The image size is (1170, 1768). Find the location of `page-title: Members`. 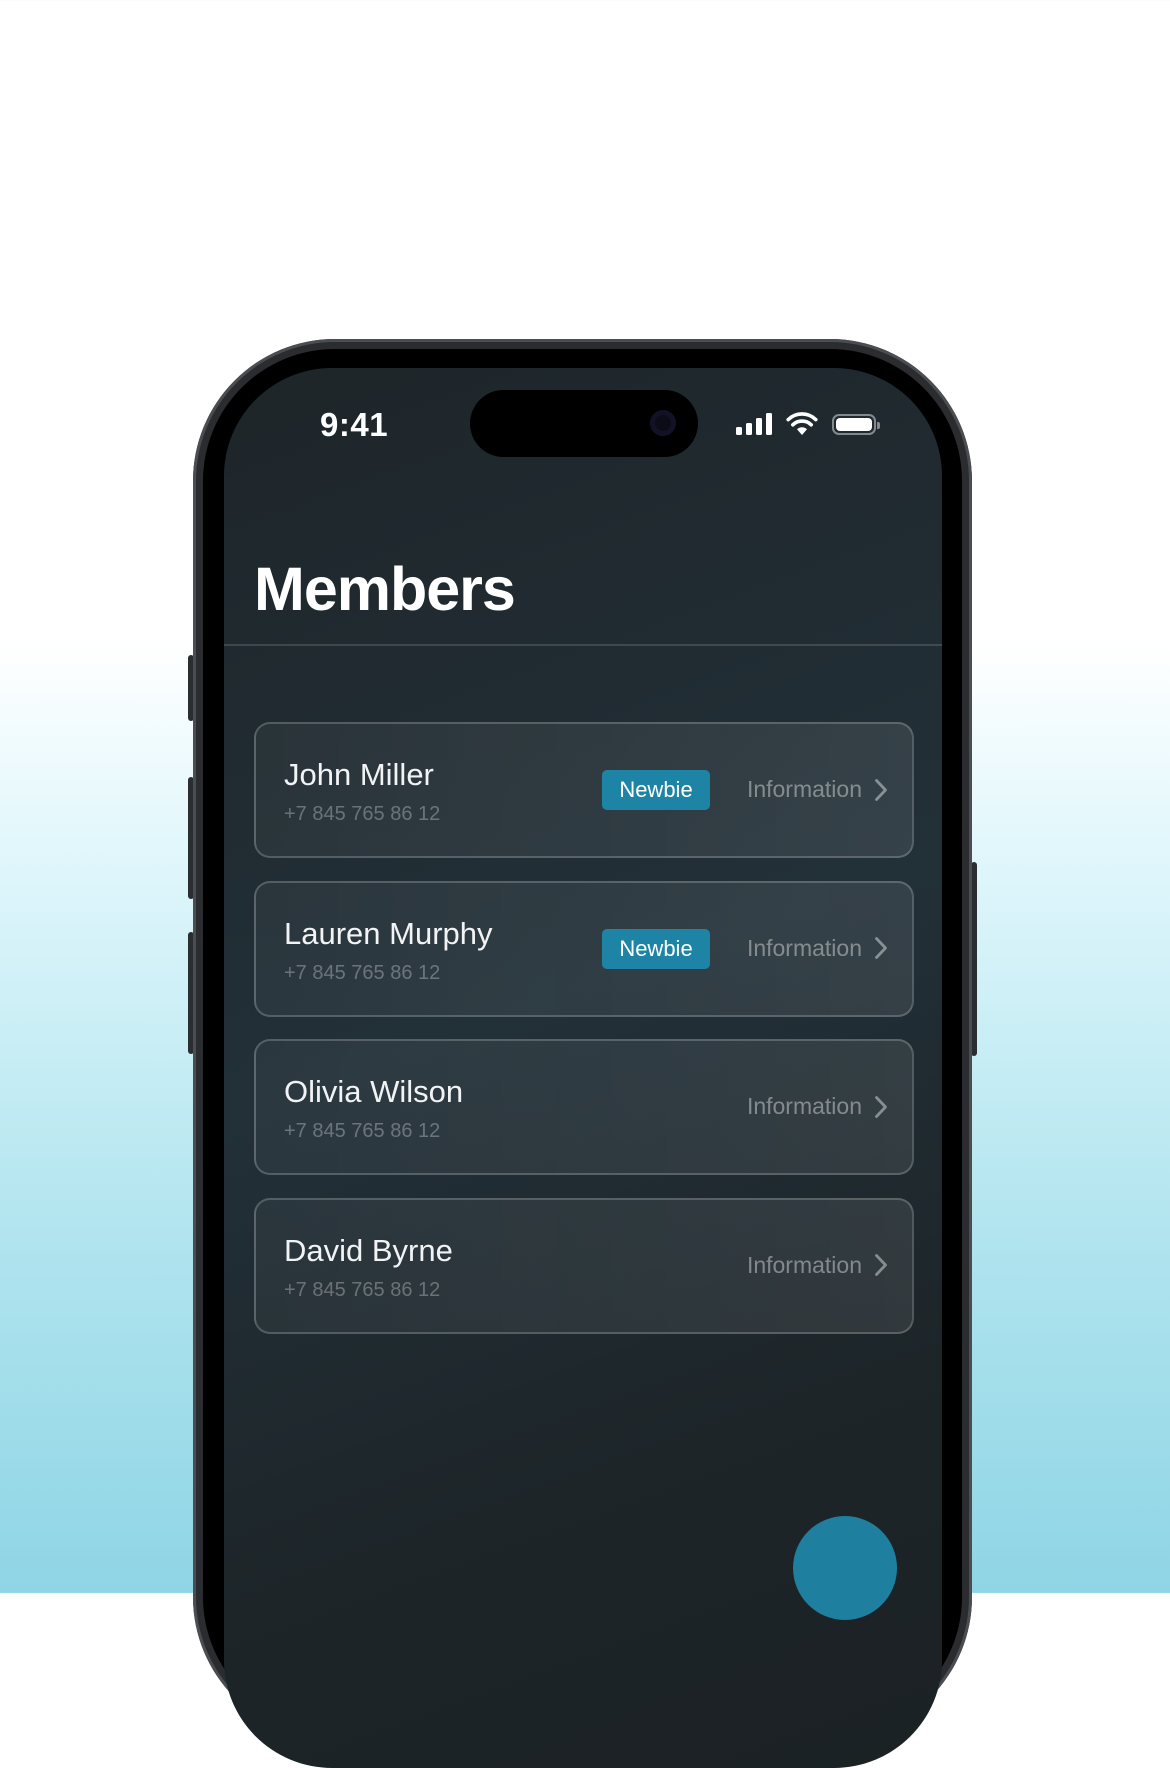

page-title: Members is located at coordinates (385, 589).